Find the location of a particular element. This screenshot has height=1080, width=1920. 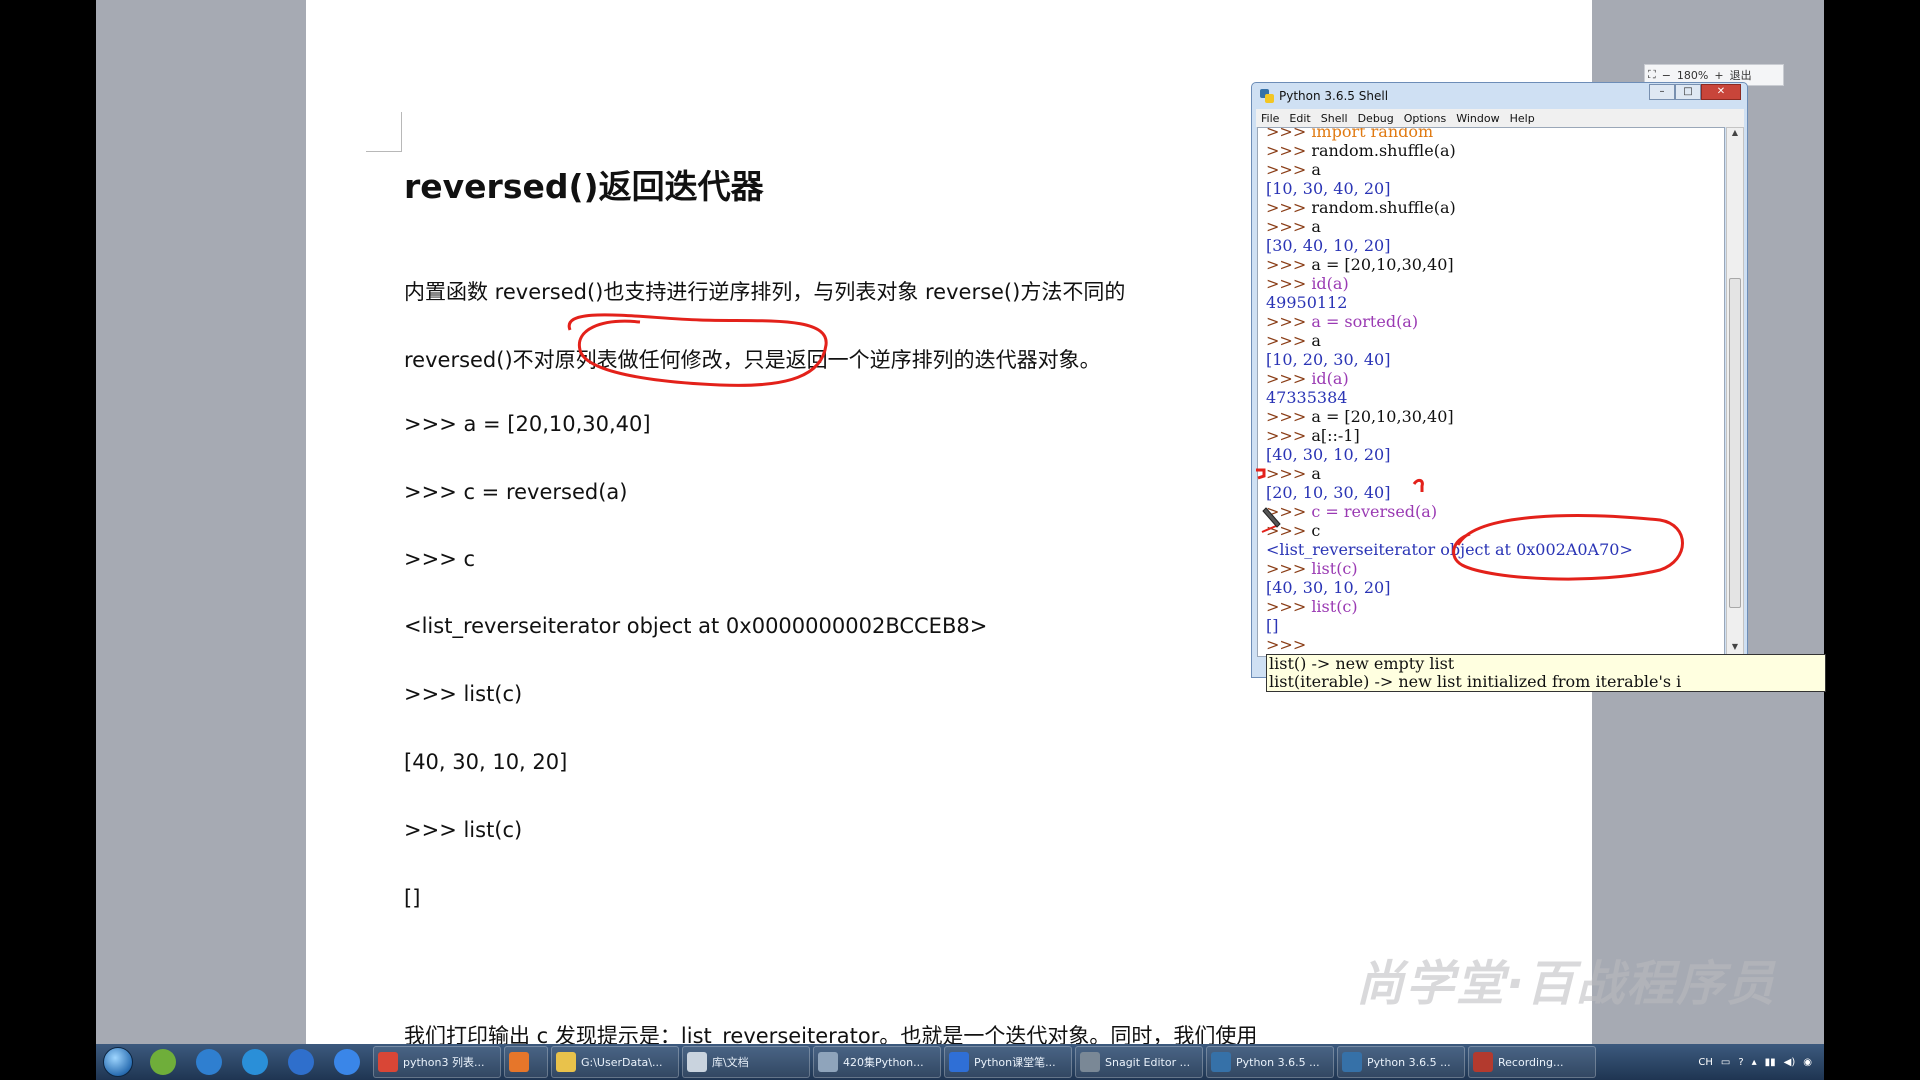

pinned-app-1-icon is located at coordinates (163, 1062).